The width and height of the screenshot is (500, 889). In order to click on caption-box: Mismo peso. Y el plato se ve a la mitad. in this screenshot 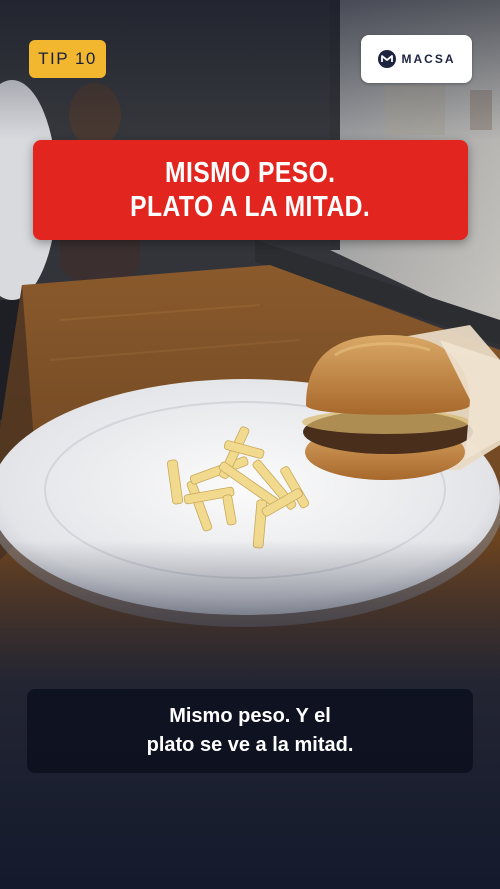, I will do `click(250, 731)`.